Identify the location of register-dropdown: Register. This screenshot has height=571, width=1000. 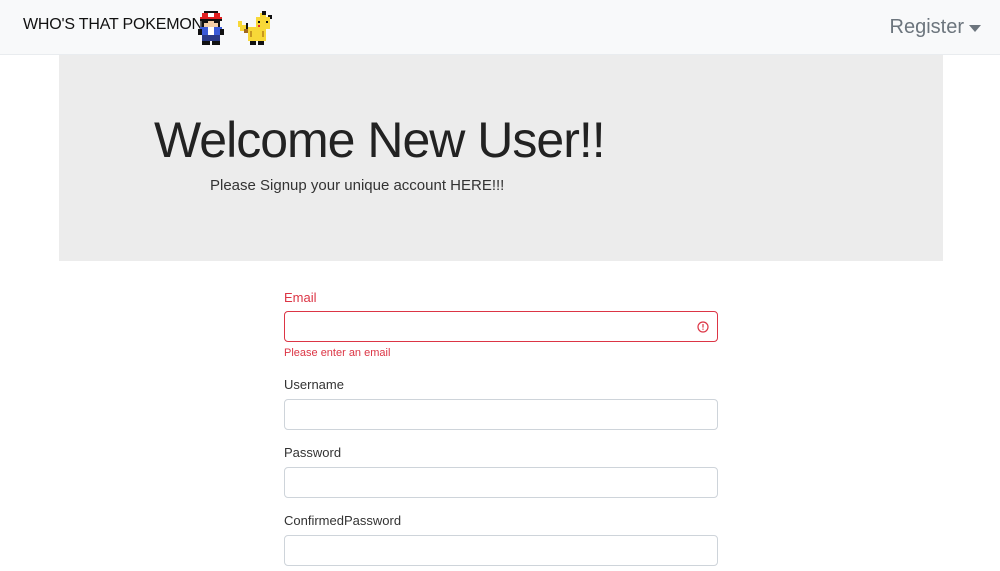
(935, 27).